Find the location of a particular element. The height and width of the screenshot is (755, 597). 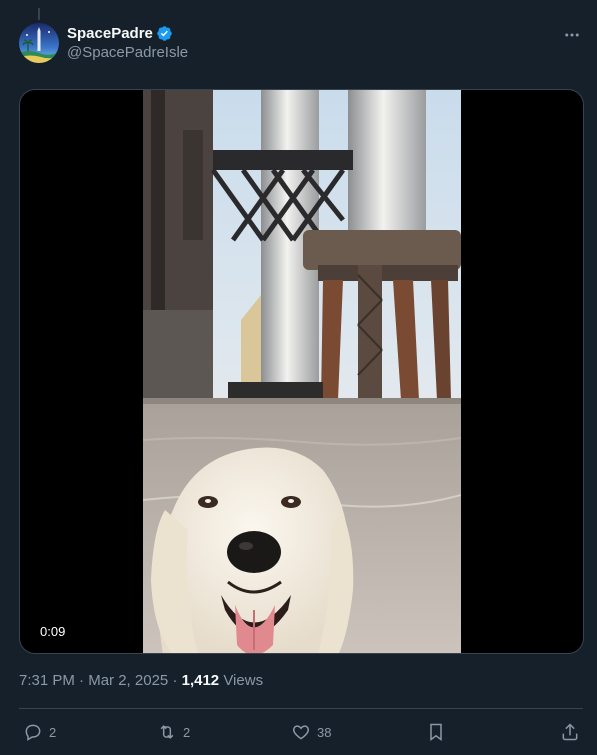

views-label: Views is located at coordinates (243, 680).